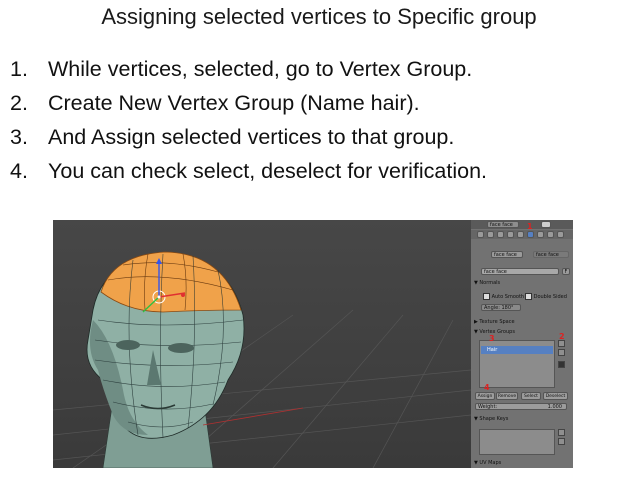  Describe the element at coordinates (492, 338) in the screenshot. I see `annotation-mark-3: 3` at that location.